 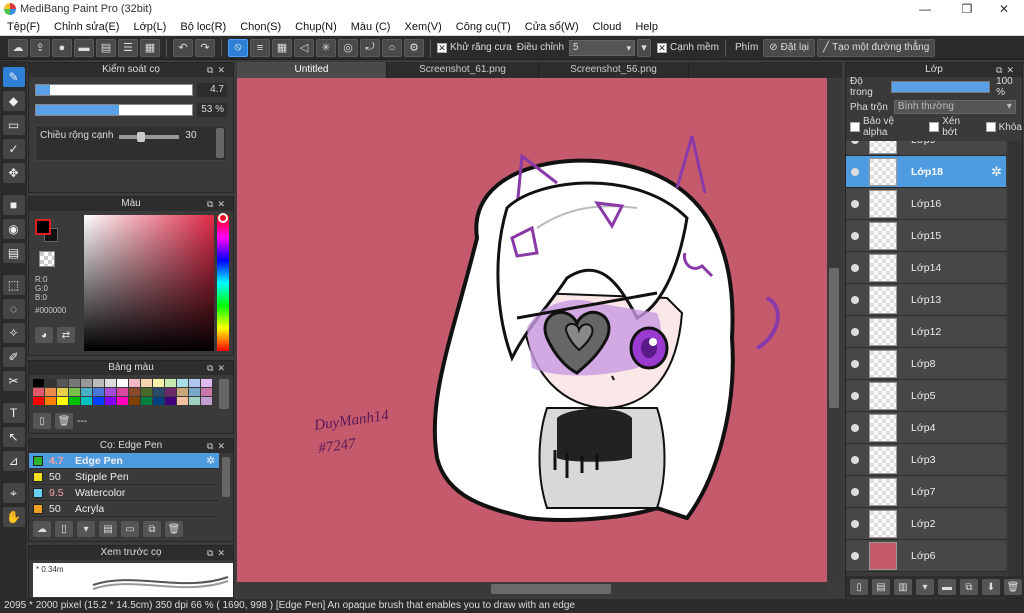 What do you see at coordinates (312, 70) in the screenshot?
I see `tab-untitled: Untitled` at bounding box center [312, 70].